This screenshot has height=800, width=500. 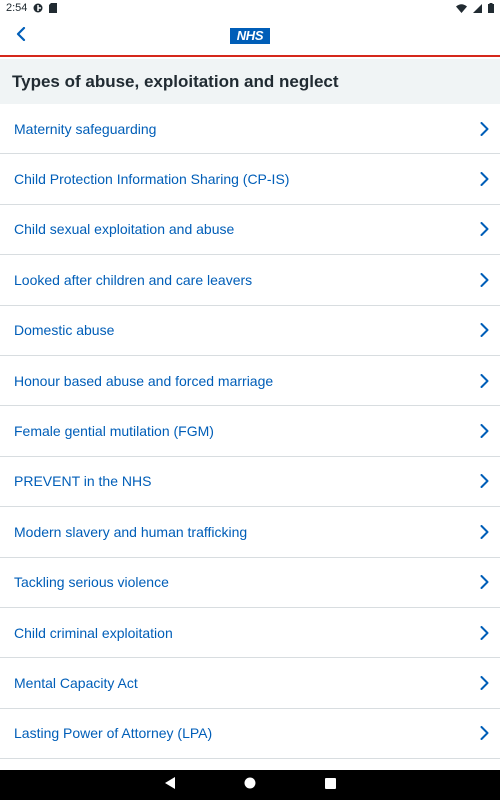 I want to click on list-item-label: Domestic abuse, so click(x=64, y=330).